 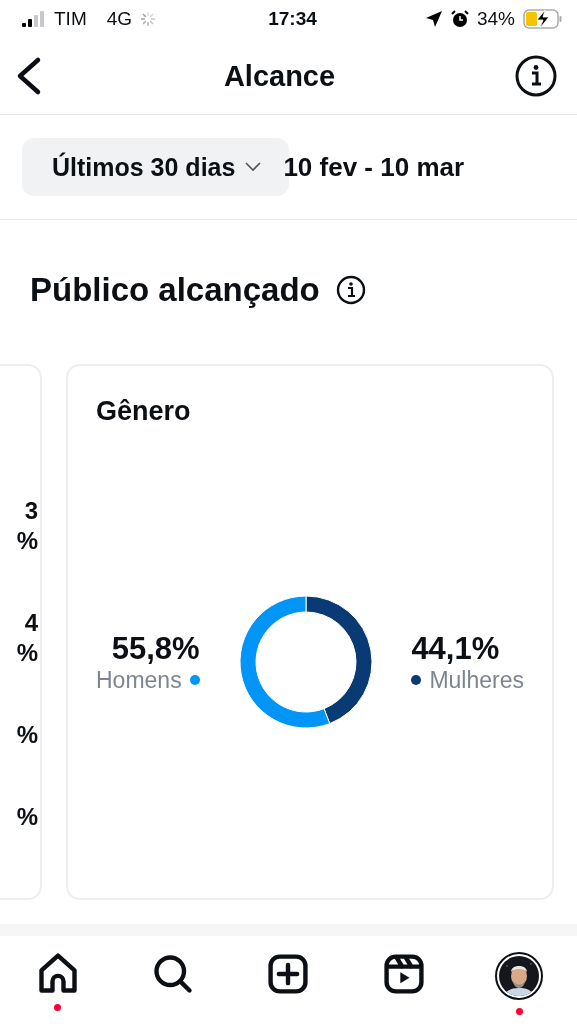 I want to click on battery-percent: 34%, so click(x=496, y=19).